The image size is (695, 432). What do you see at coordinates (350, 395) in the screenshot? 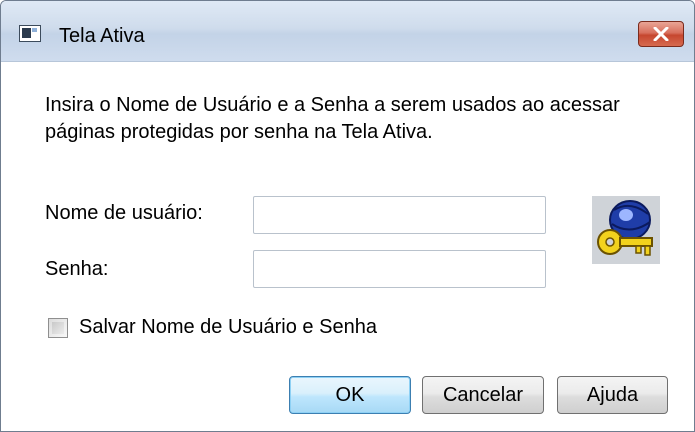
I see `ok-button: OK` at bounding box center [350, 395].